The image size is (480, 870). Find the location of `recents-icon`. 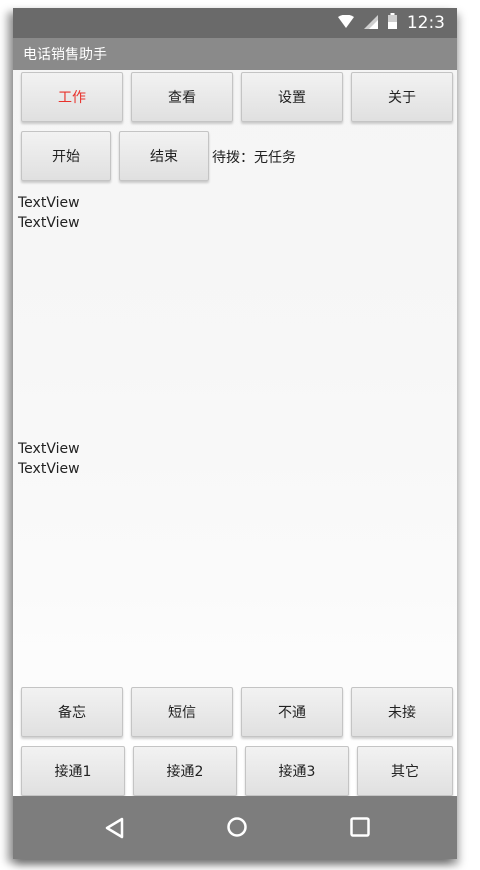

recents-icon is located at coordinates (360, 829).